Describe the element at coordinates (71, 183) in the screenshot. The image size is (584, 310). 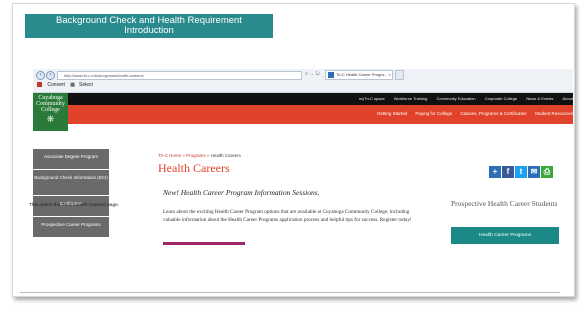
I see `sidebar-item-background-check: Background Check Information (BCI)` at that location.